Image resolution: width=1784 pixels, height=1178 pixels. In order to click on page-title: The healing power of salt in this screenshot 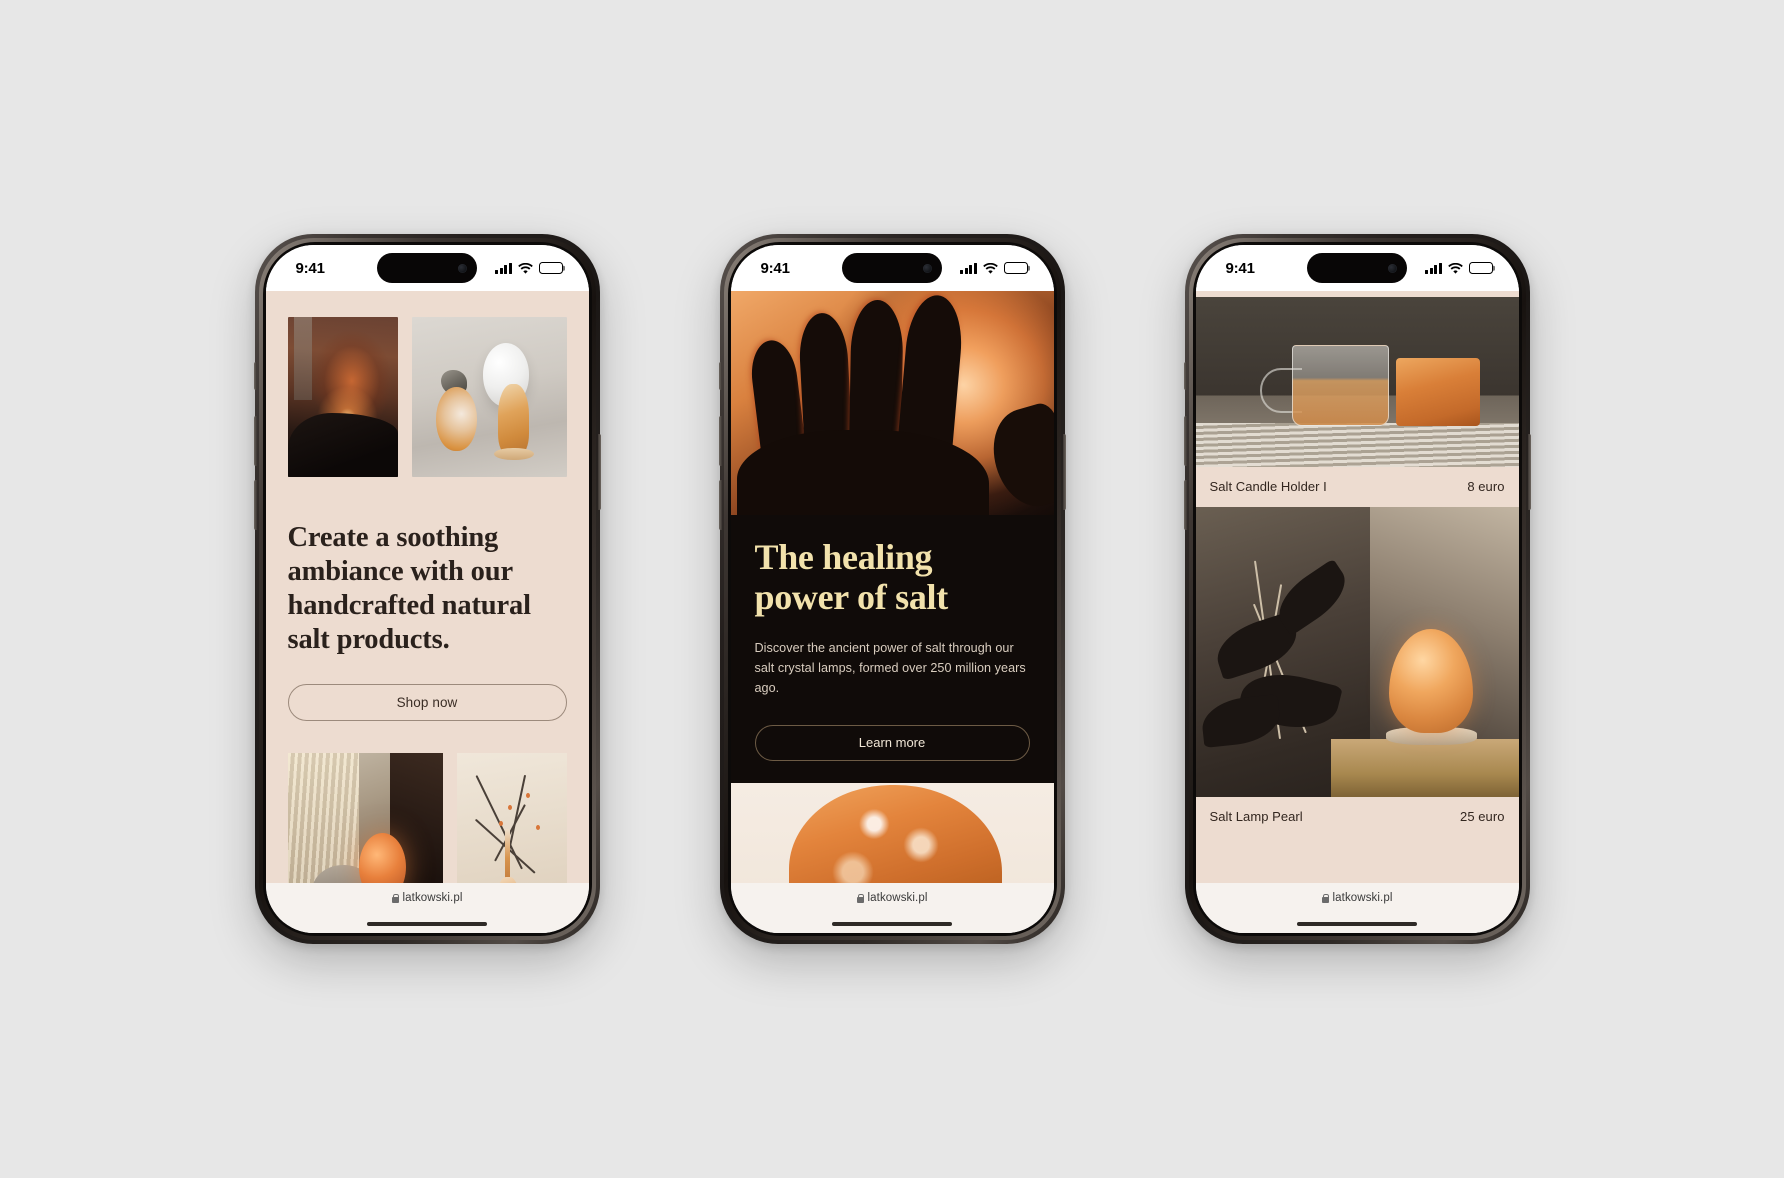, I will do `click(851, 577)`.